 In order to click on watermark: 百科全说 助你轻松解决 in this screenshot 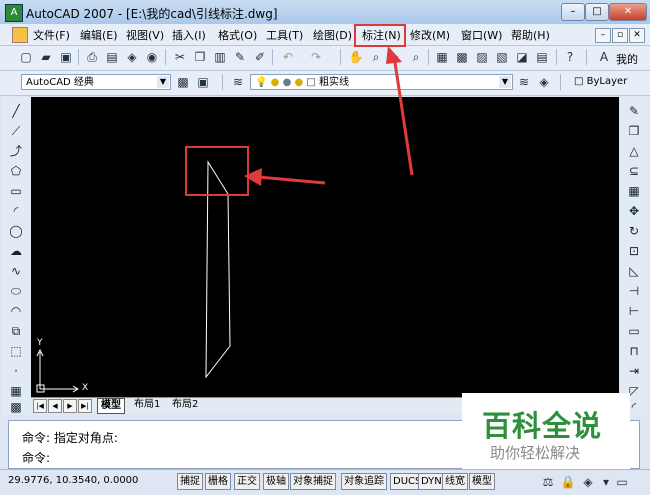, I will do `click(546, 431)`.